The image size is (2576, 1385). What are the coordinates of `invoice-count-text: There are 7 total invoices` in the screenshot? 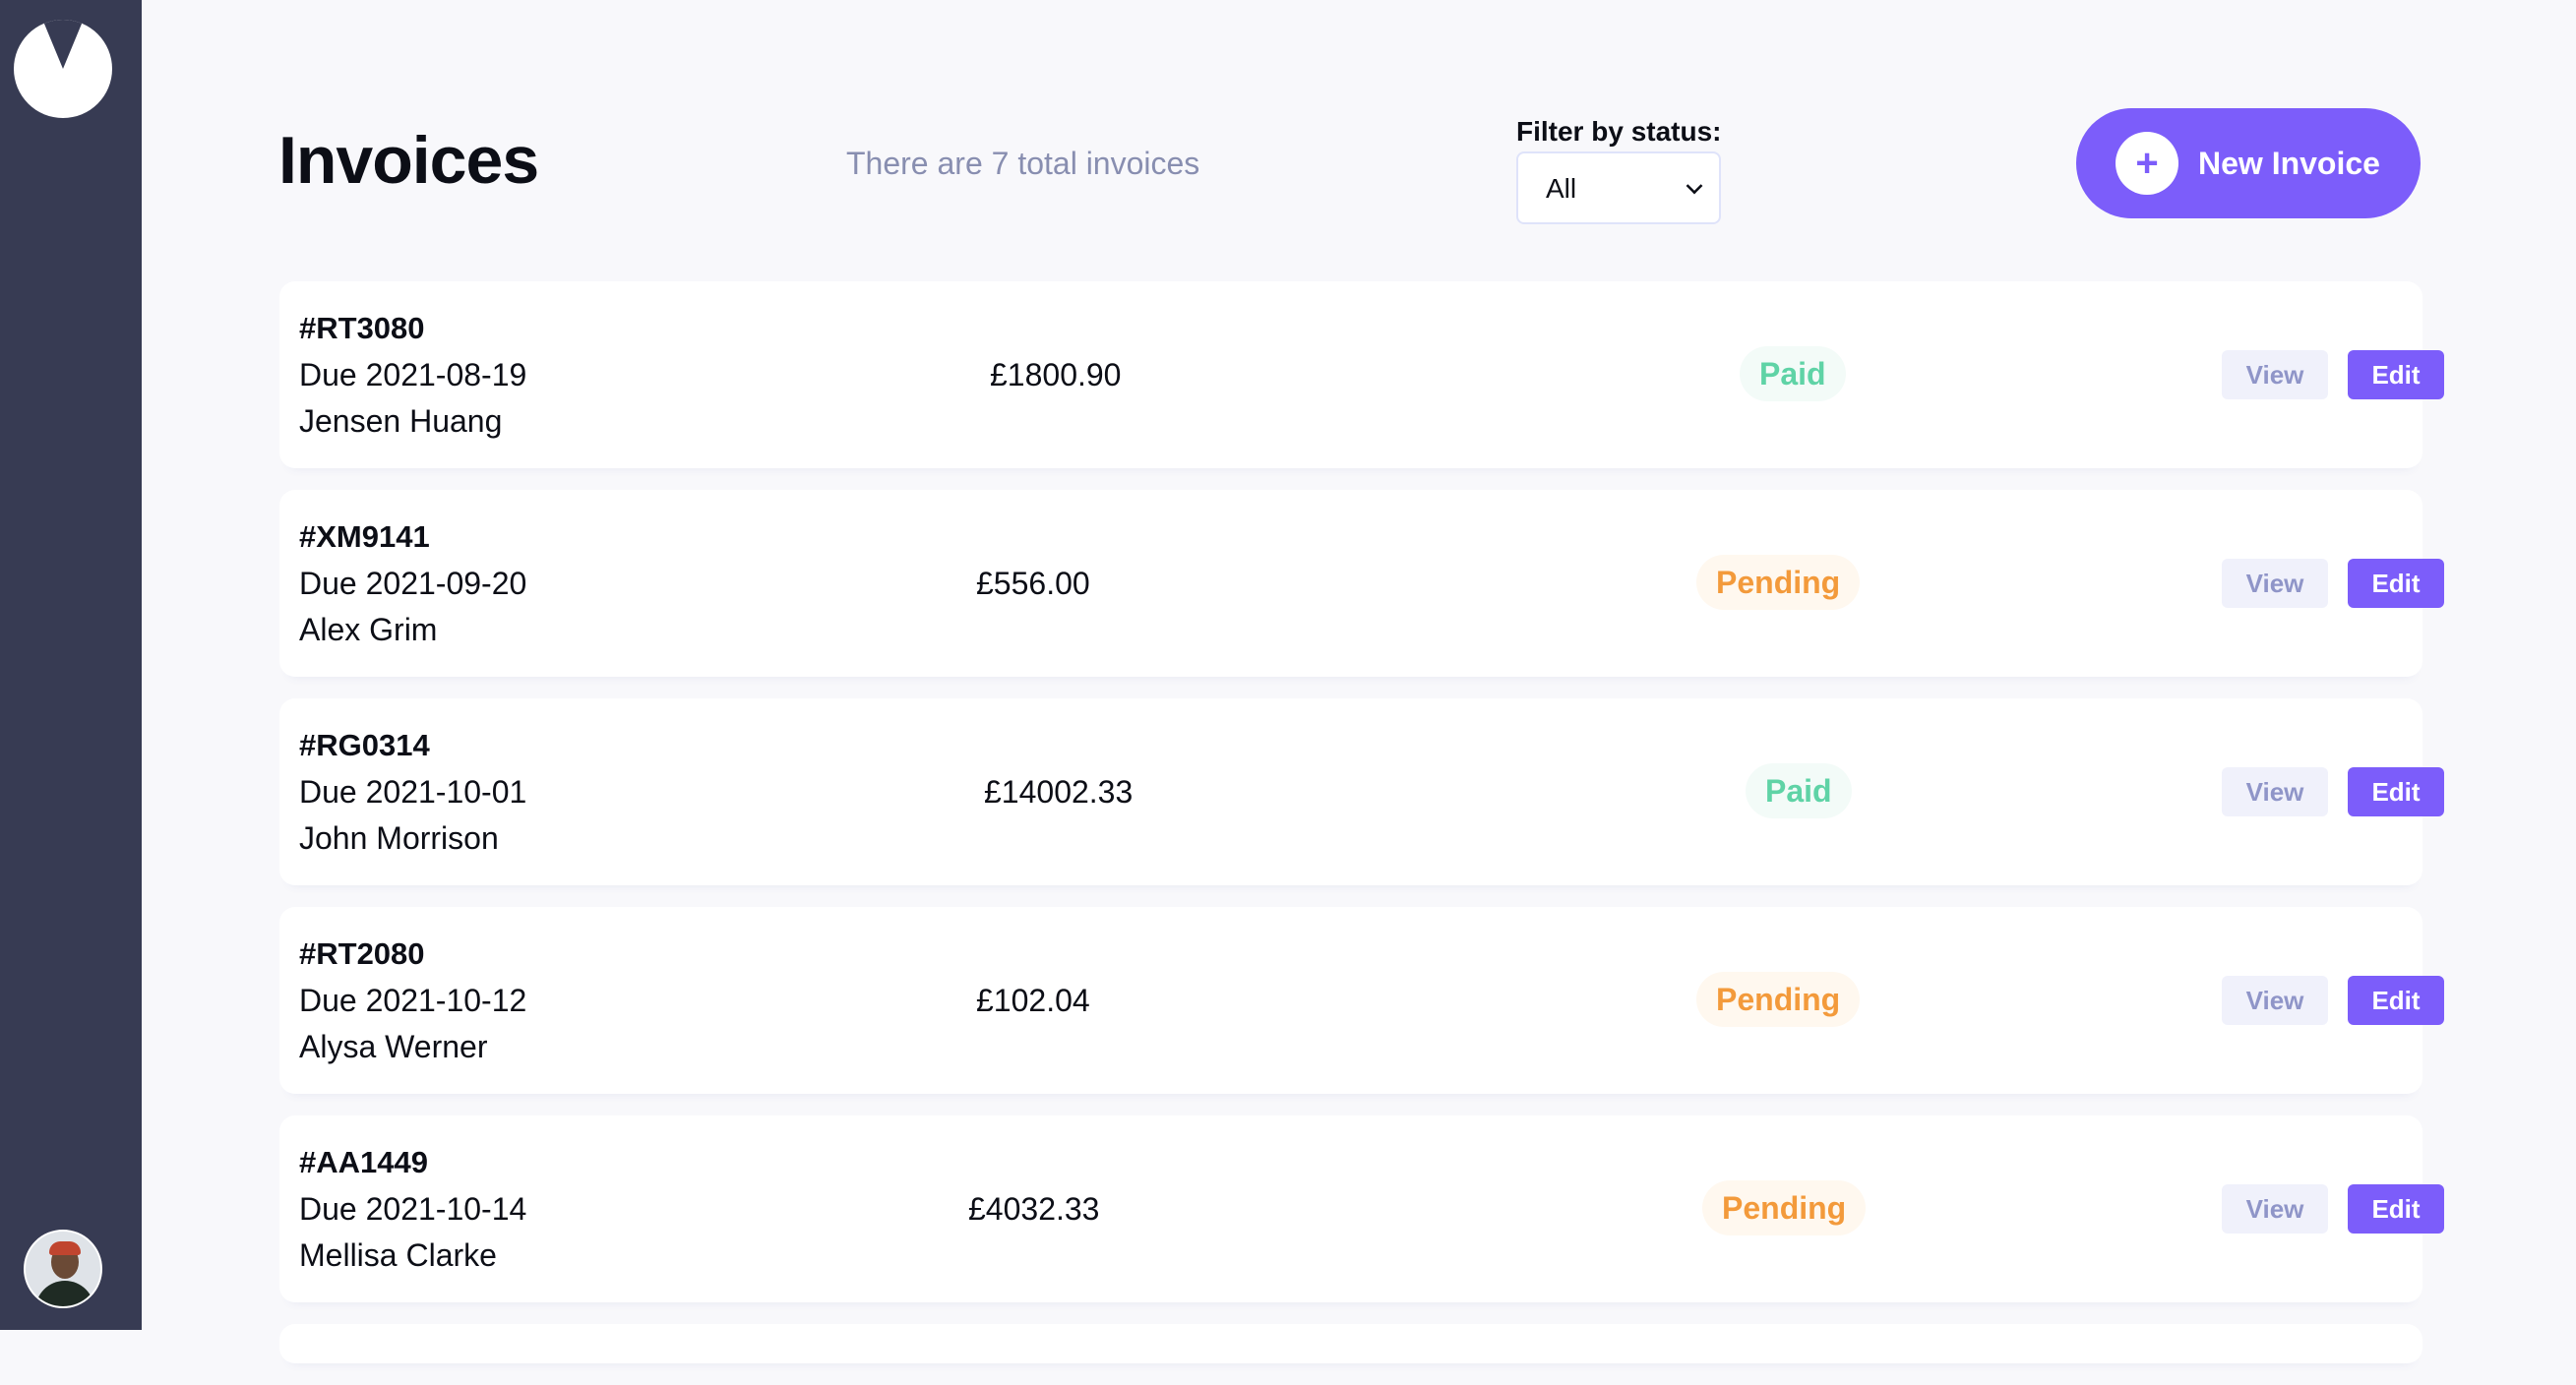 It's located at (1023, 163).